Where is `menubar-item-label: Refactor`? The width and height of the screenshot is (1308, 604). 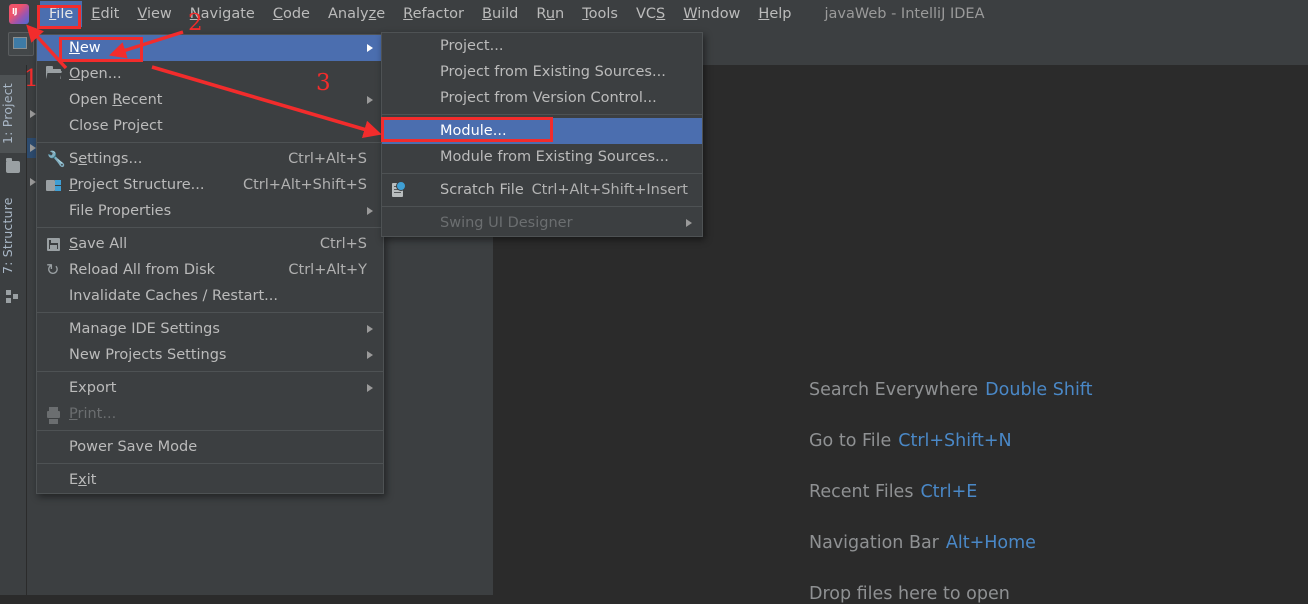 menubar-item-label: Refactor is located at coordinates (433, 14).